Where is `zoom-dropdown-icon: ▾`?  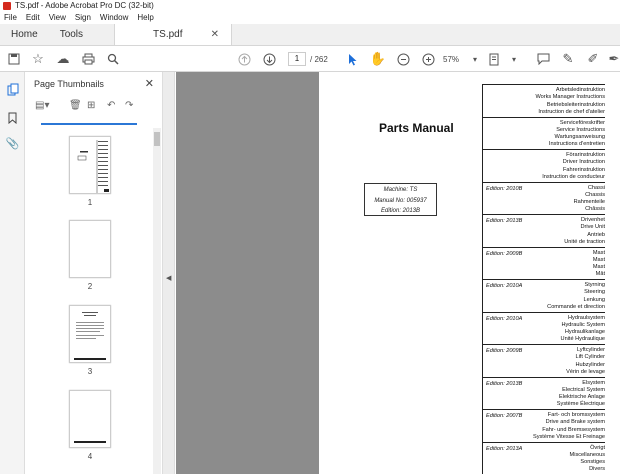 zoom-dropdown-icon: ▾ is located at coordinates (475, 59).